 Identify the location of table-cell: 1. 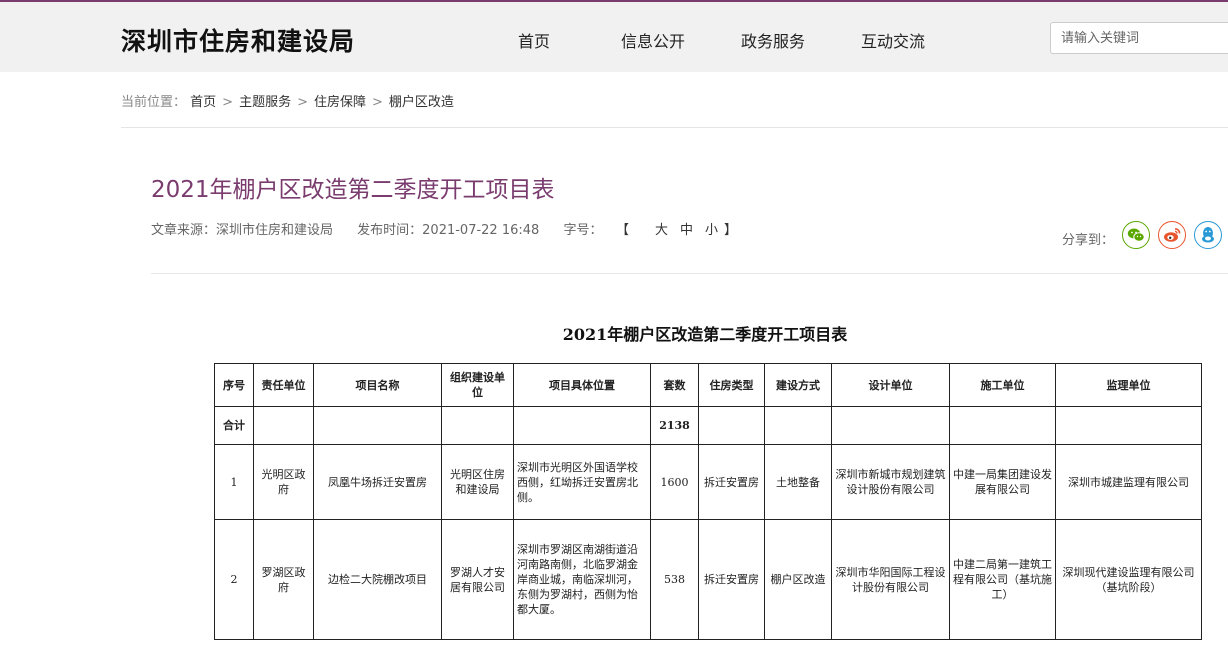
(234, 482).